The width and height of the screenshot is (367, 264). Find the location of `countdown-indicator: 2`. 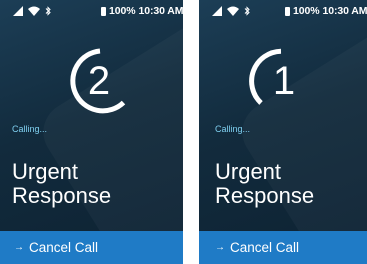

countdown-indicator: 2 is located at coordinates (99, 81).